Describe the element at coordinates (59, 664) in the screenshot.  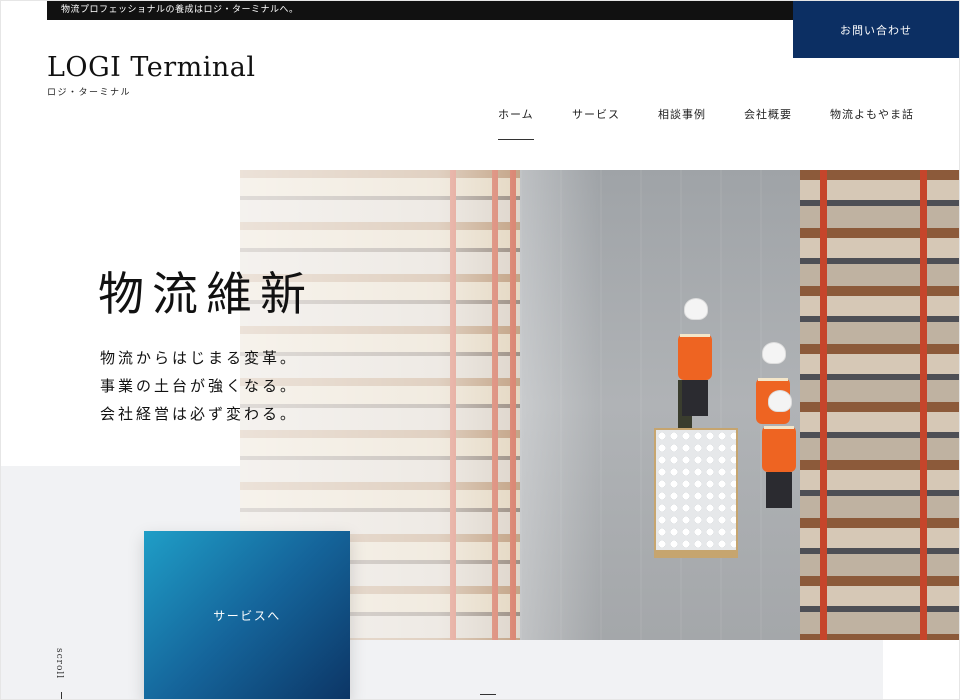
I see `scroll-indicator-label: scroll` at that location.